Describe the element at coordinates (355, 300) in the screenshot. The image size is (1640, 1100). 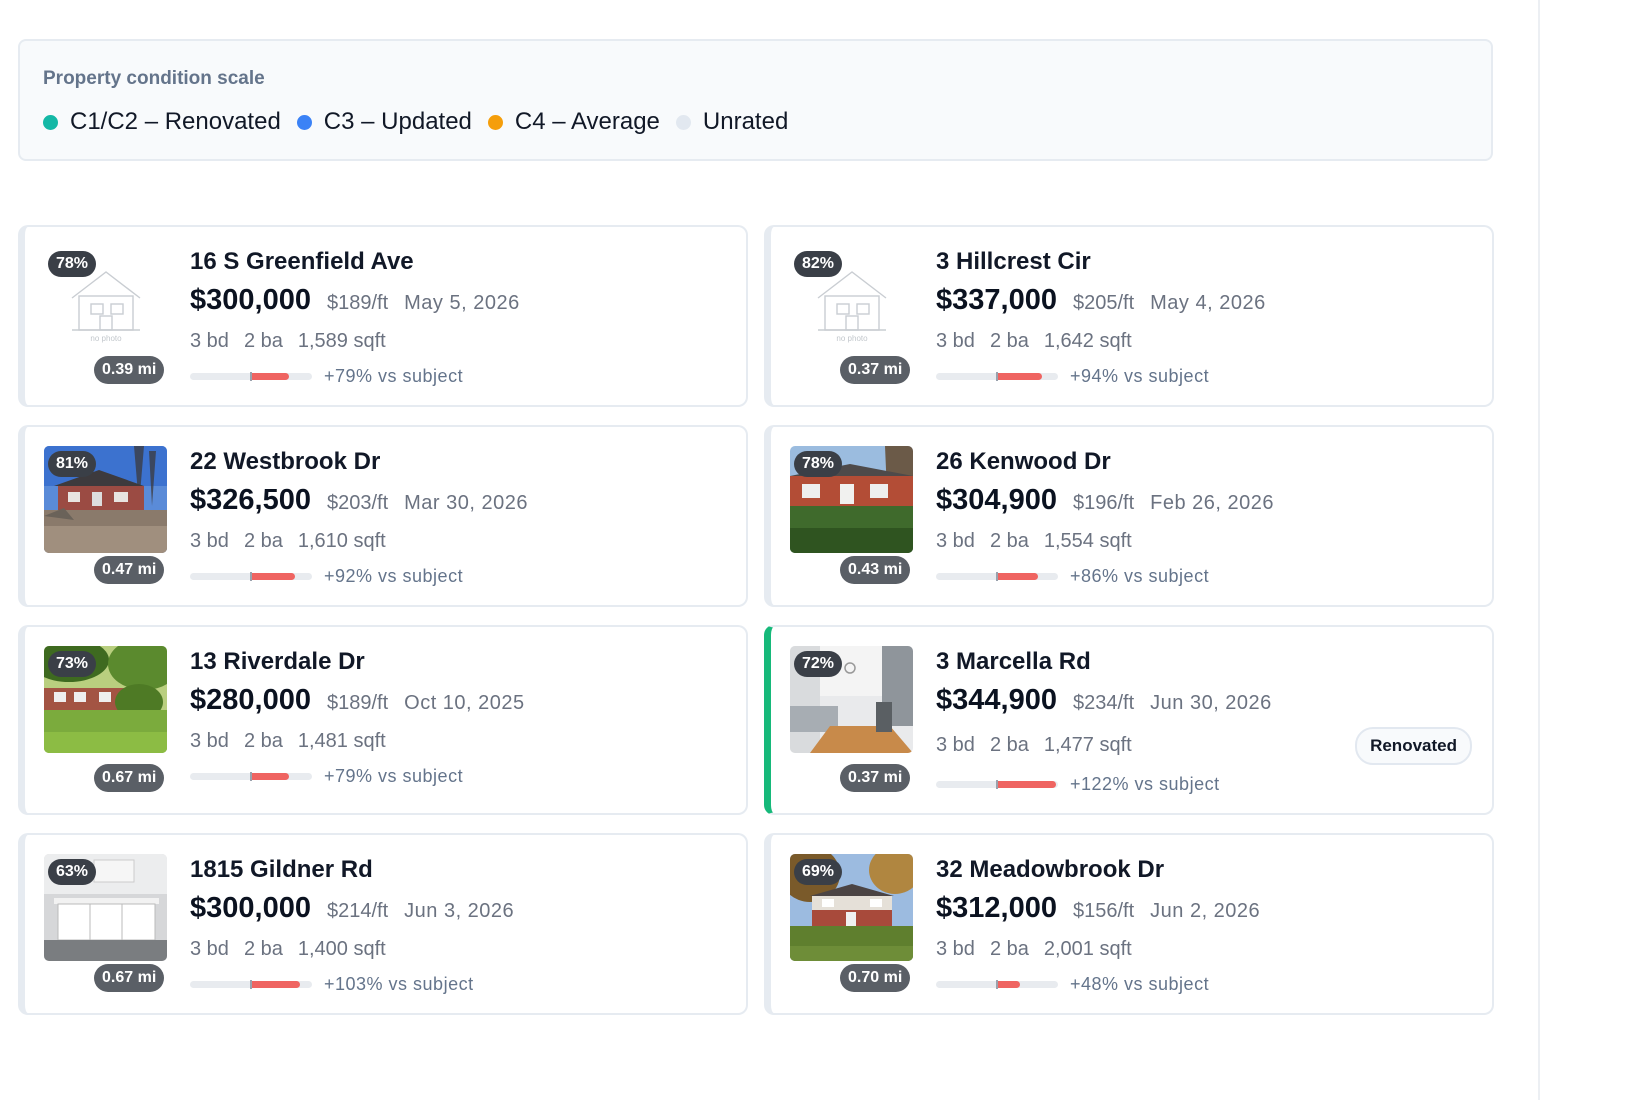
I see `price-line: $300,000 $189/ft May 5, 2026` at that location.